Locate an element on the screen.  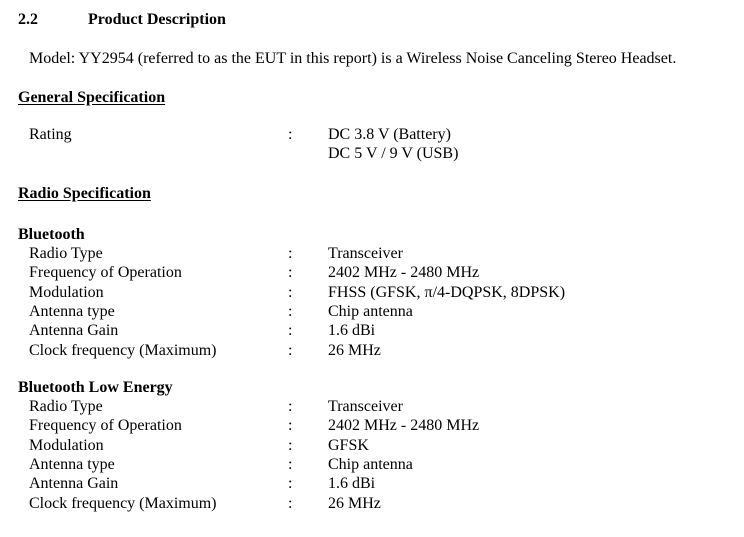
rating-row-2: DC 5 V / 9 V (USB) is located at coordinates (372, 153).